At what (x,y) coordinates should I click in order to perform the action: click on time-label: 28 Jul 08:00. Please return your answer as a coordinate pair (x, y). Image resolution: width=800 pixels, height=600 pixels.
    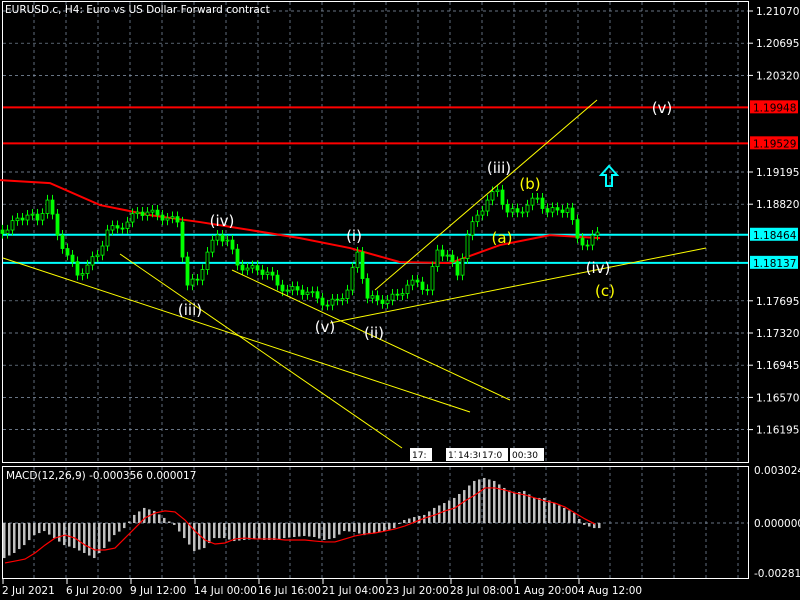
    Looking at the image, I should click on (481, 591).